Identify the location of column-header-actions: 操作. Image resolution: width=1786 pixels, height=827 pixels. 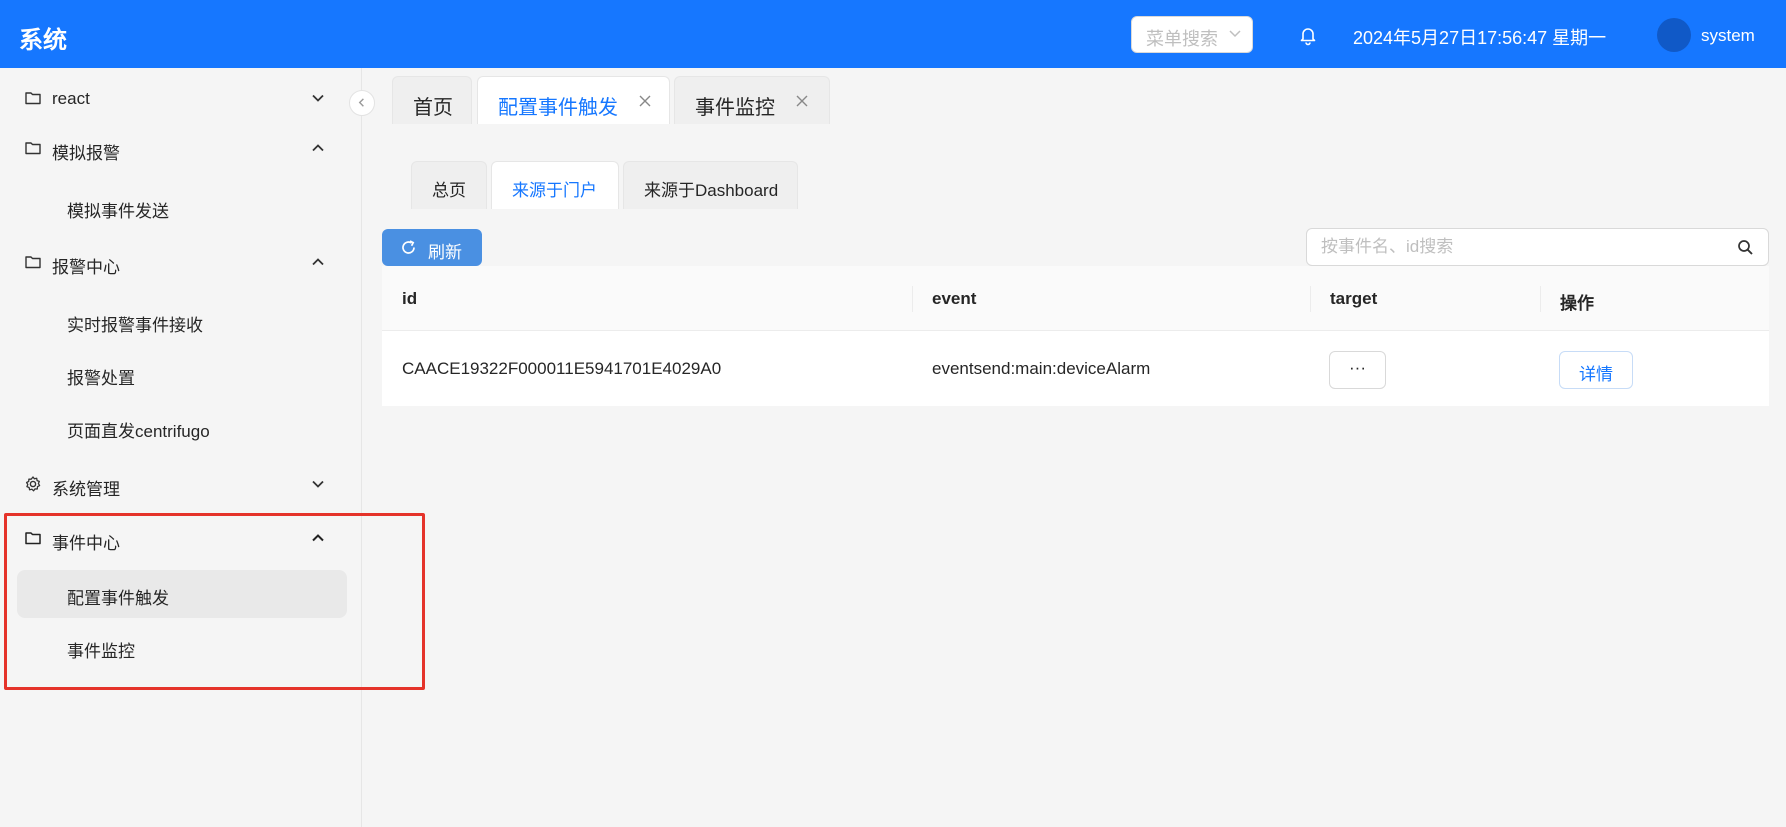
(1577, 303).